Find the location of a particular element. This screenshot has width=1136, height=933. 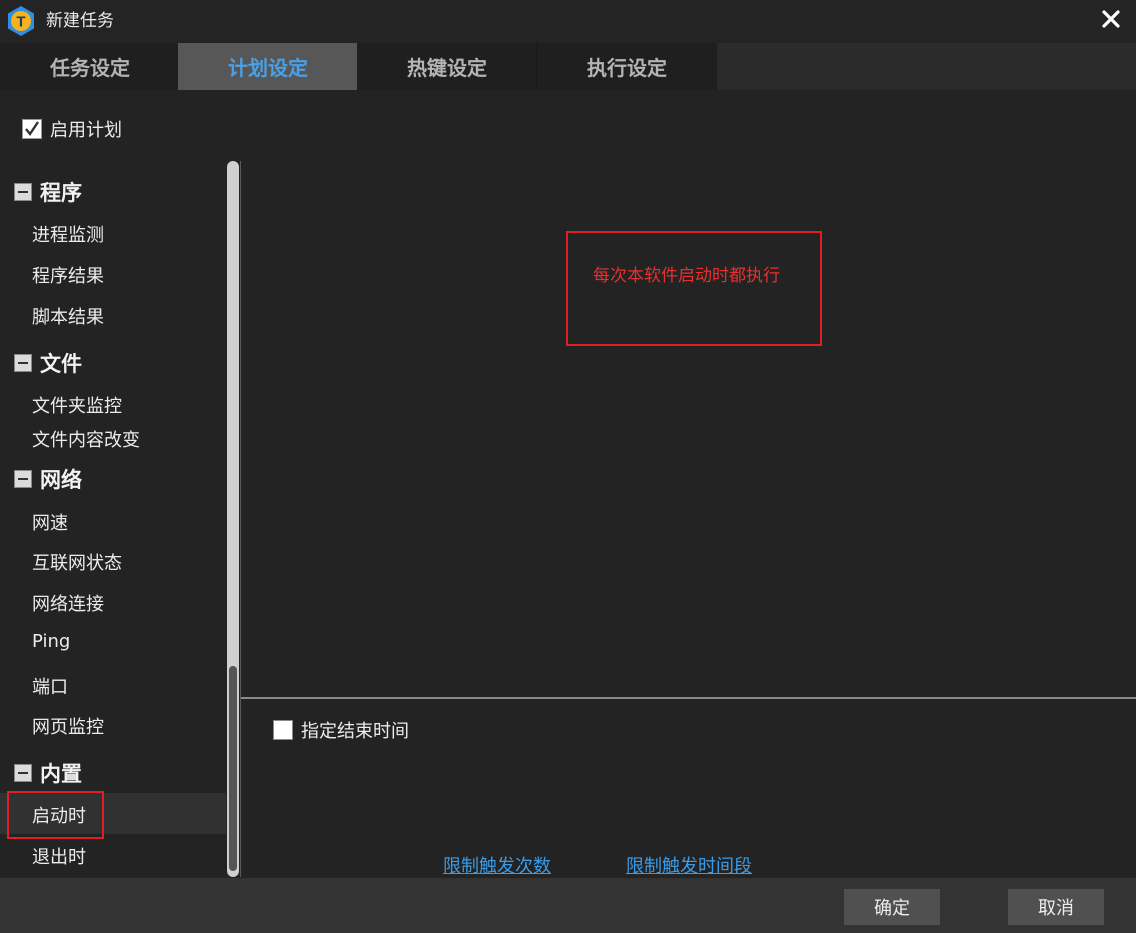

tab-label: 计划设定 is located at coordinates (268, 68).